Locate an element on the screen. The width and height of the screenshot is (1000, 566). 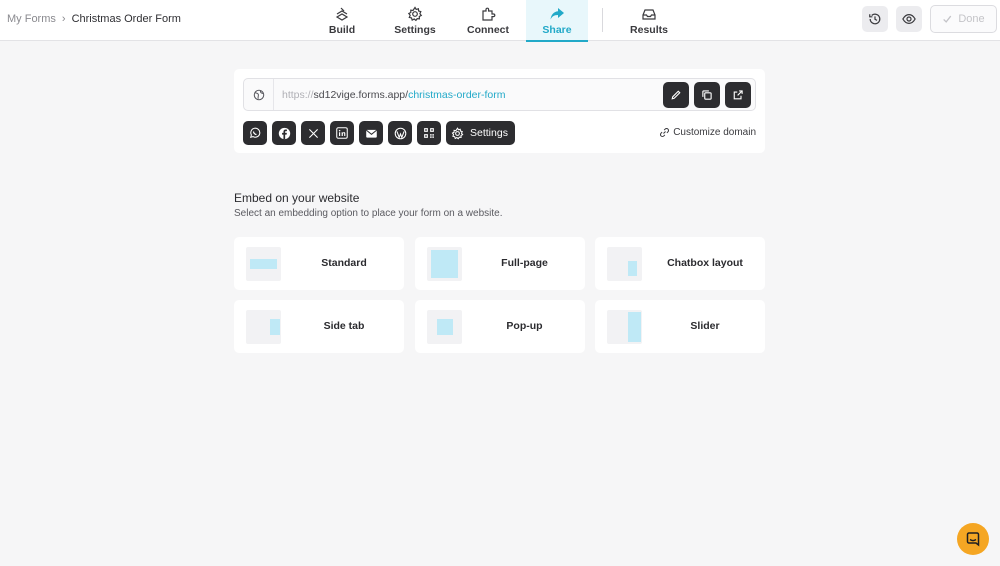
embed-section-title: Embed on your website is located at coordinates (297, 198).